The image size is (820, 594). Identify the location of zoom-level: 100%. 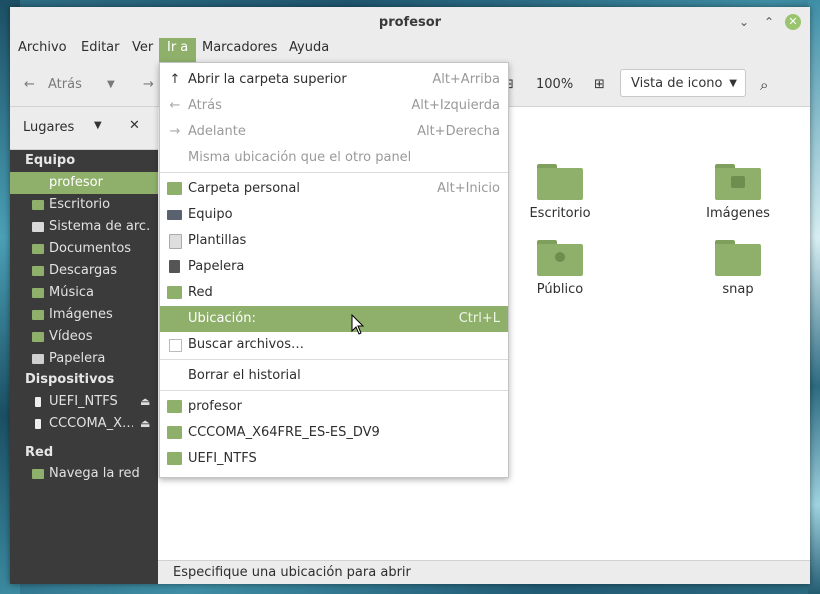
(555, 84).